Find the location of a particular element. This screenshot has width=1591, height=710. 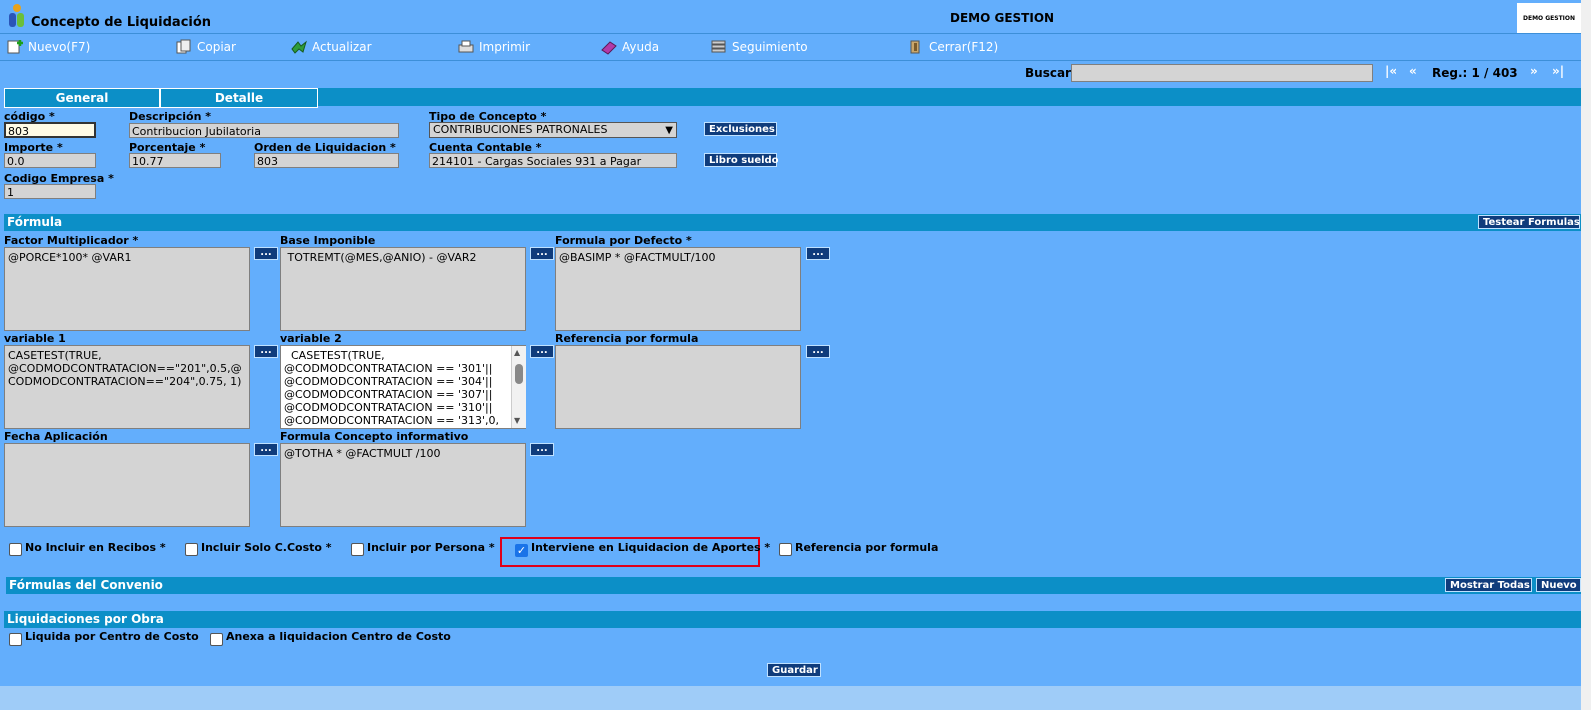

tipo-select-value: CONTRIBUCIONES PATRONALES is located at coordinates (520, 129).